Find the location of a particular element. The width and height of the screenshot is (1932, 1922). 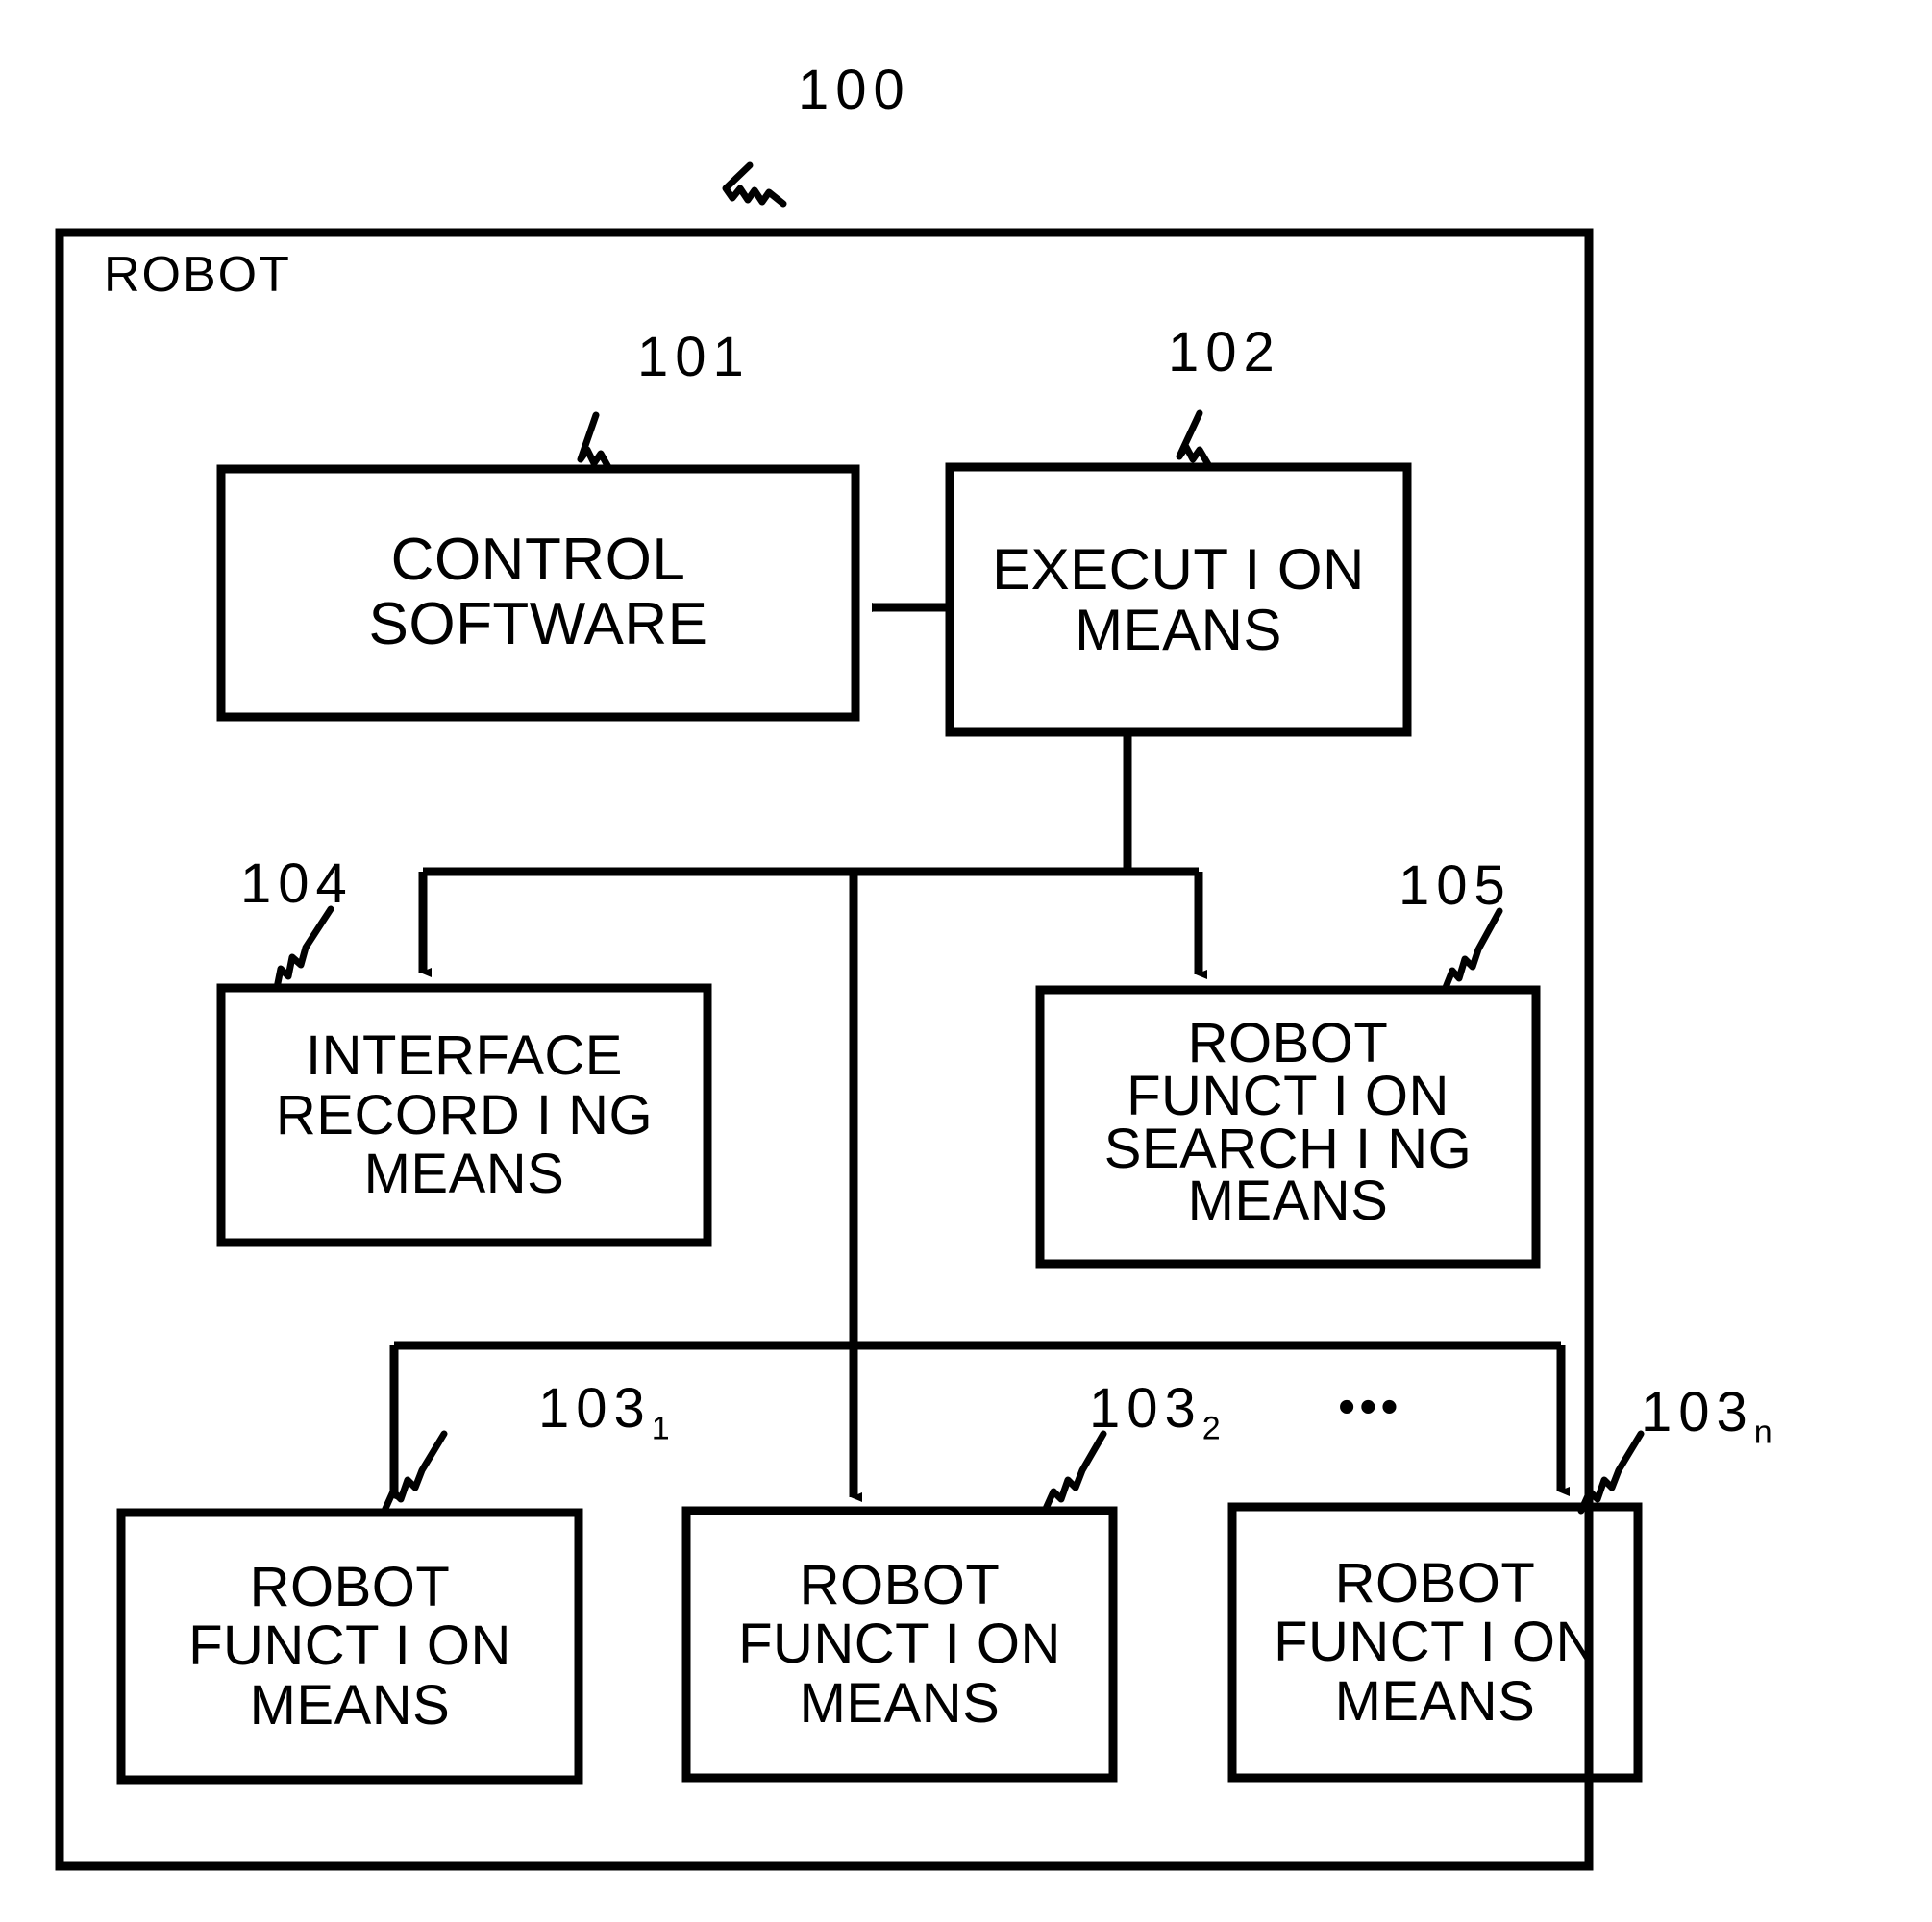

reference-103-n: 103n is located at coordinates (1707, 1416).